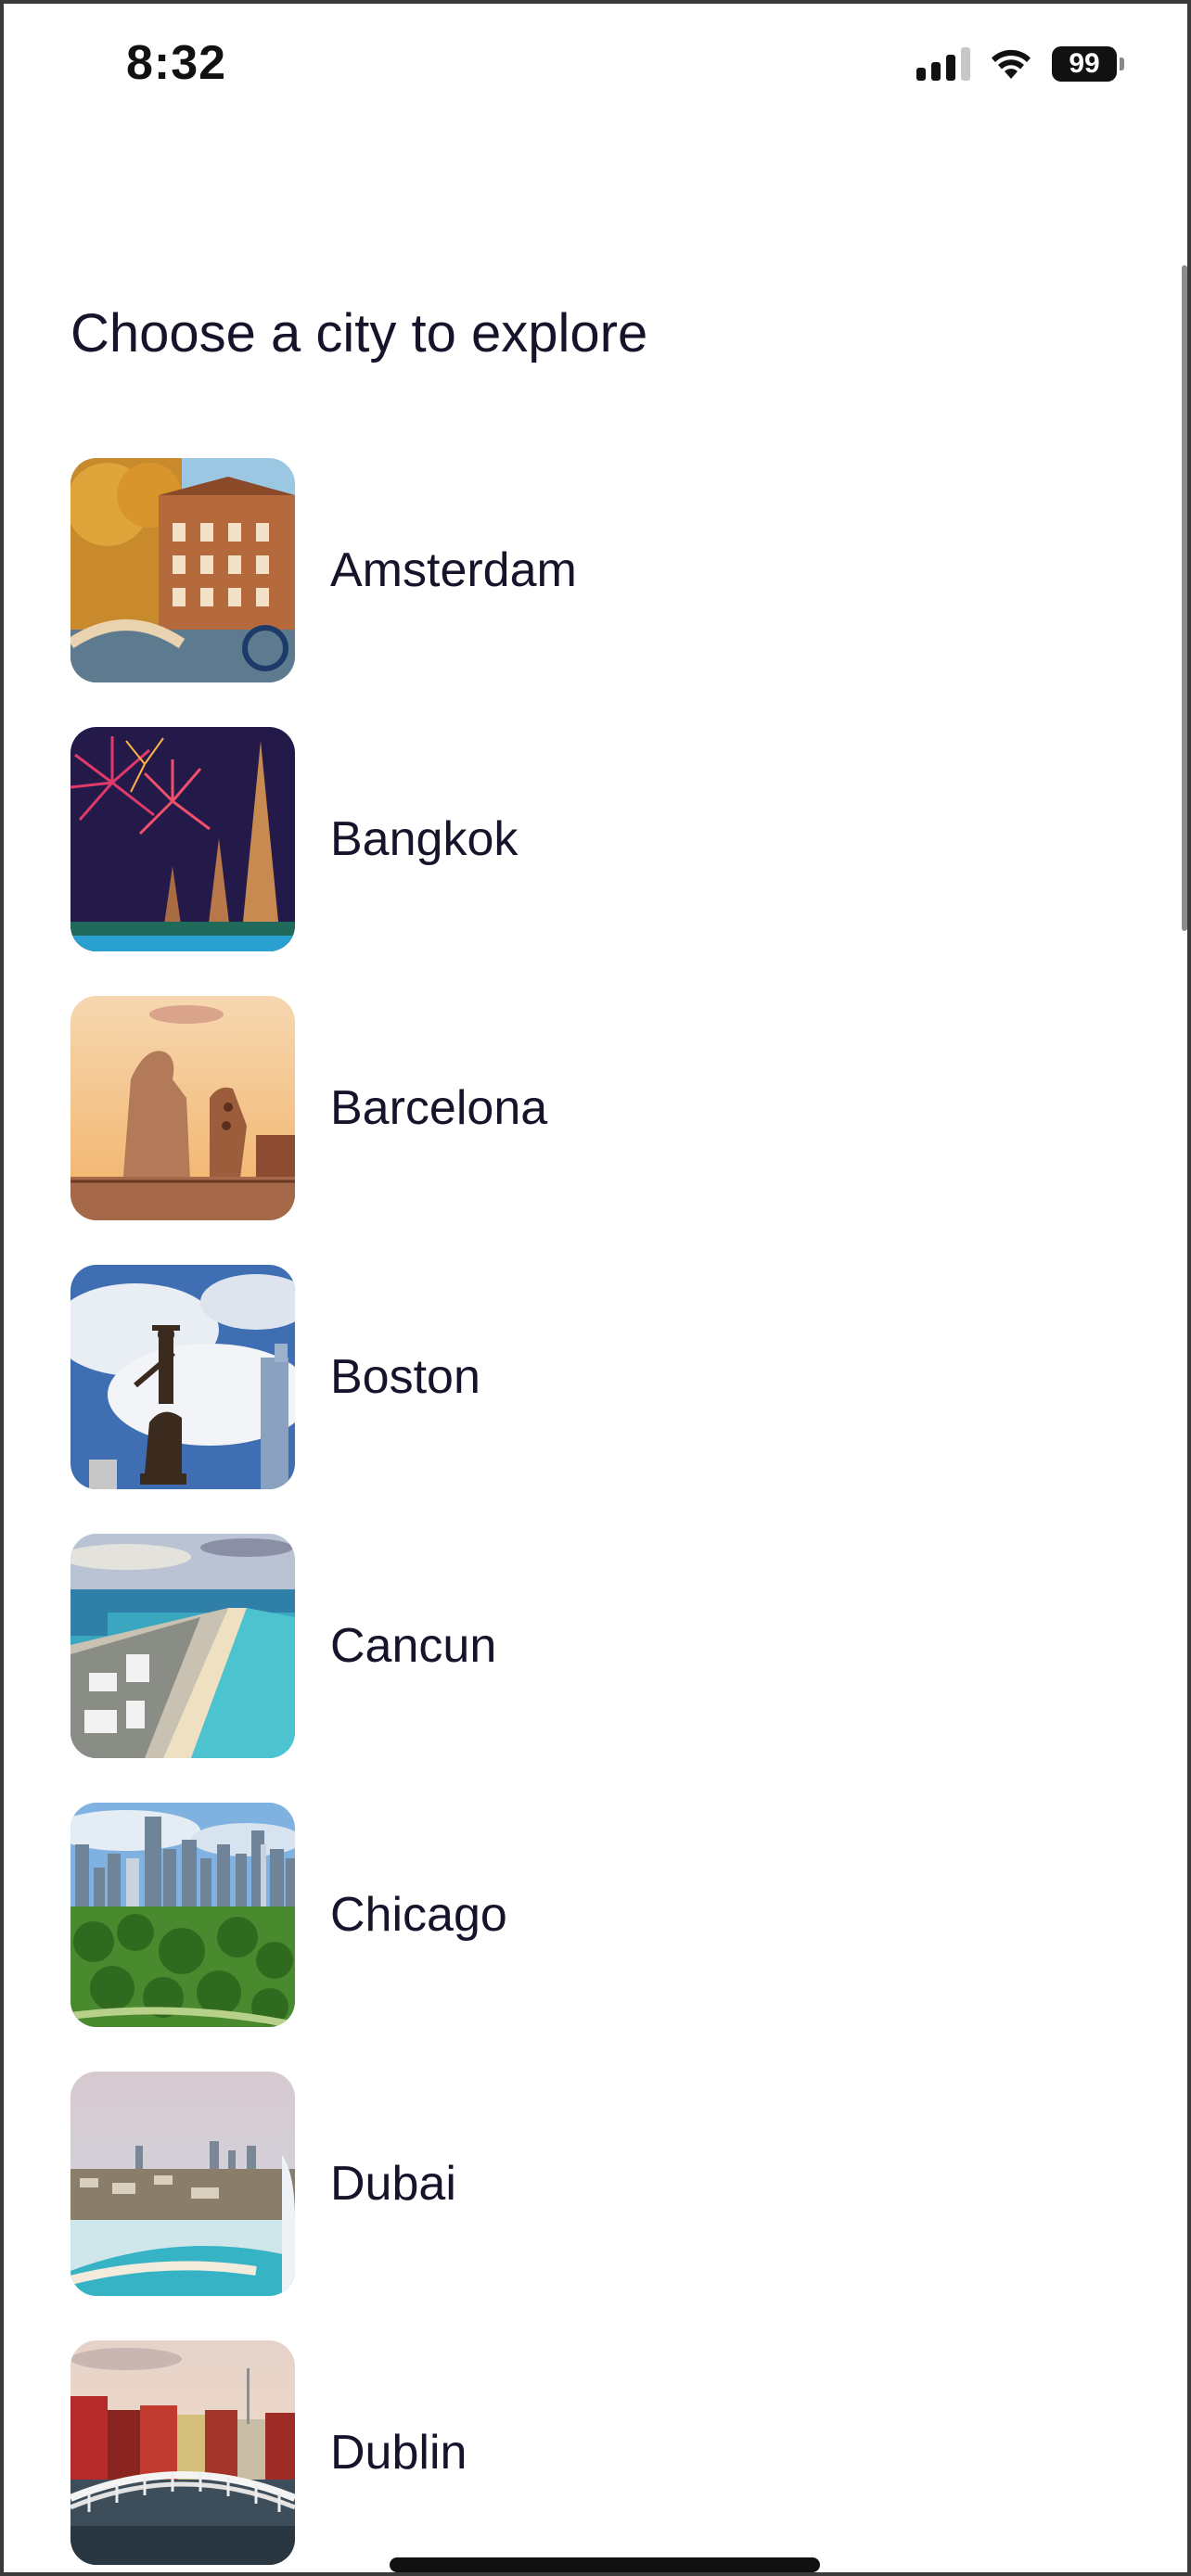 The height and width of the screenshot is (2576, 1191). What do you see at coordinates (393, 2184) in the screenshot?
I see `city-name: Dubai` at bounding box center [393, 2184].